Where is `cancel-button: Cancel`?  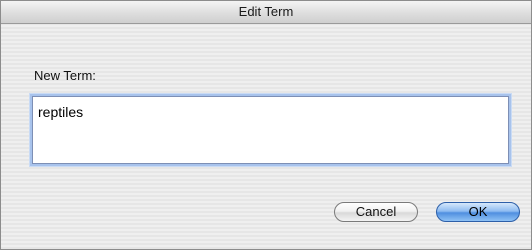 cancel-button: Cancel is located at coordinates (376, 212).